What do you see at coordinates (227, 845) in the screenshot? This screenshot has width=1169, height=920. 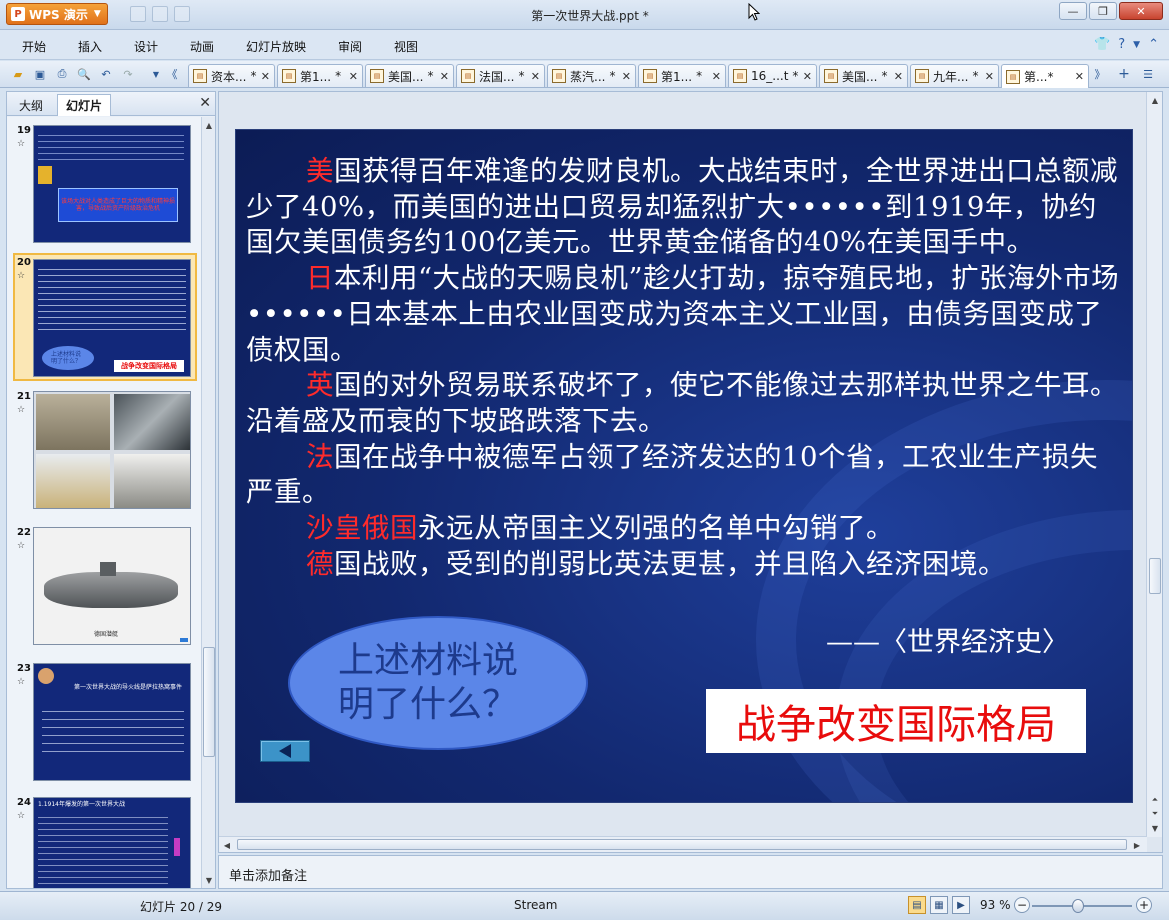 I see `scroll-left-icon: ◀` at bounding box center [227, 845].